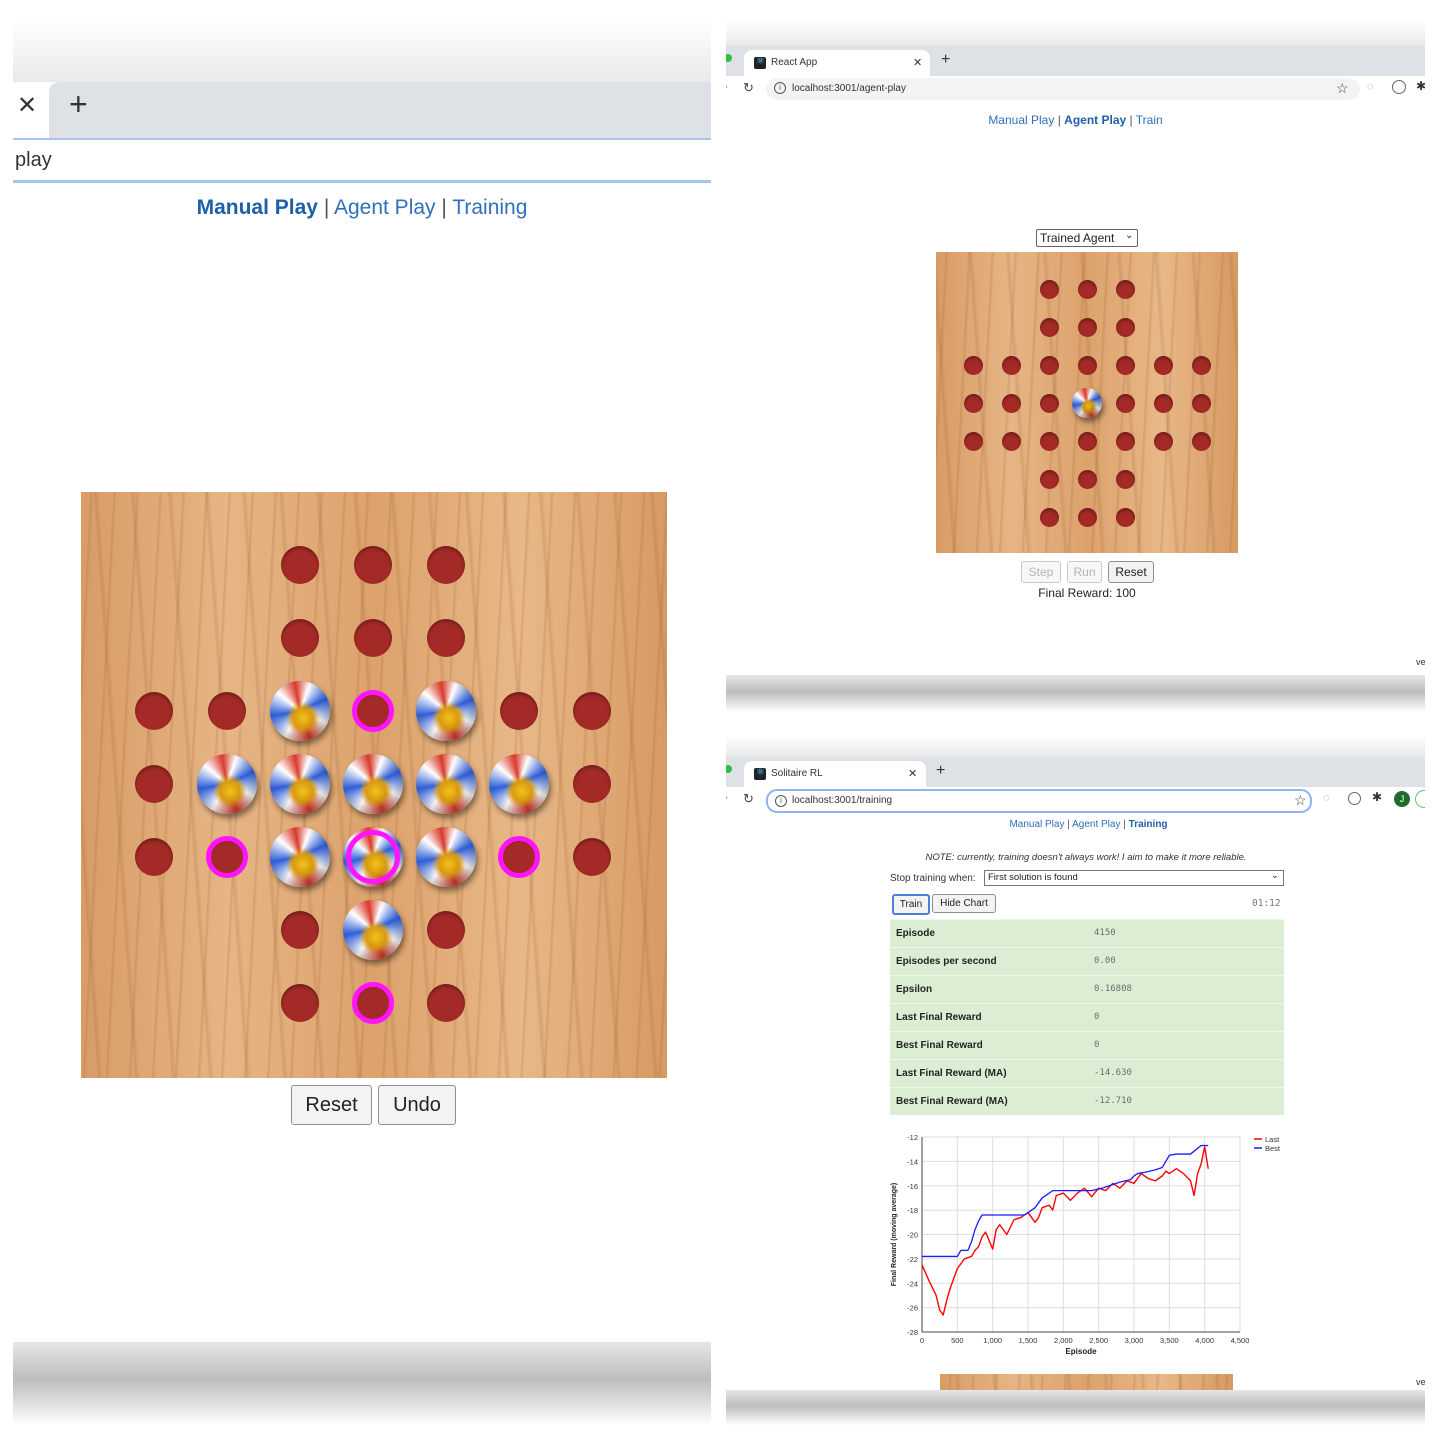  I want to click on agent-select: Trained Agent ⌄, so click(1087, 238).